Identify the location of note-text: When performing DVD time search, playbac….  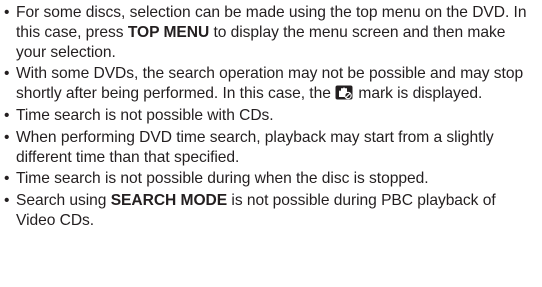
(255, 147).